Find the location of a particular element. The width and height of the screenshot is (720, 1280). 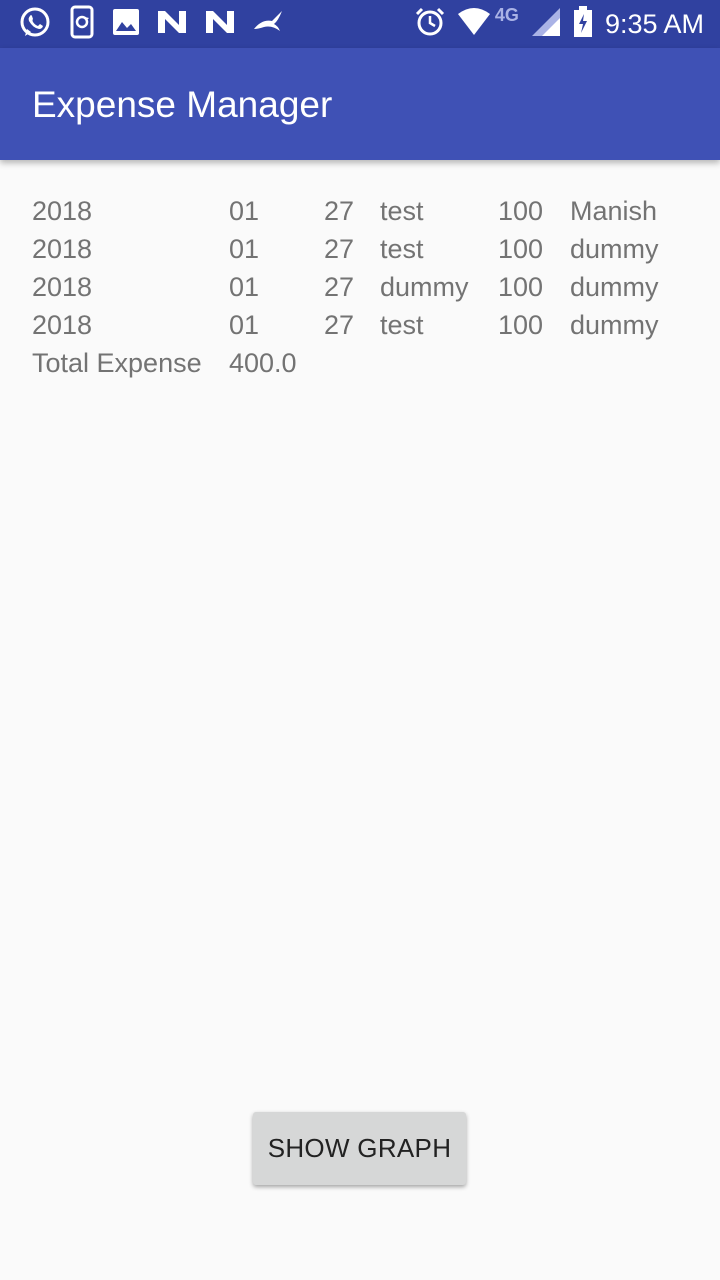

system-icons: 4G 9:35 AM is located at coordinates (553, 23).